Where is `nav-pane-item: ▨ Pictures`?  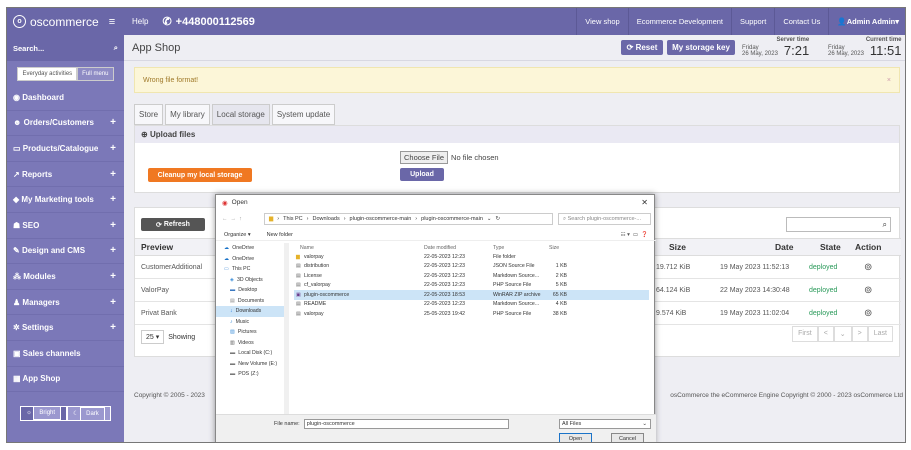
nav-pane-item: ▨ Pictures is located at coordinates (252, 332).